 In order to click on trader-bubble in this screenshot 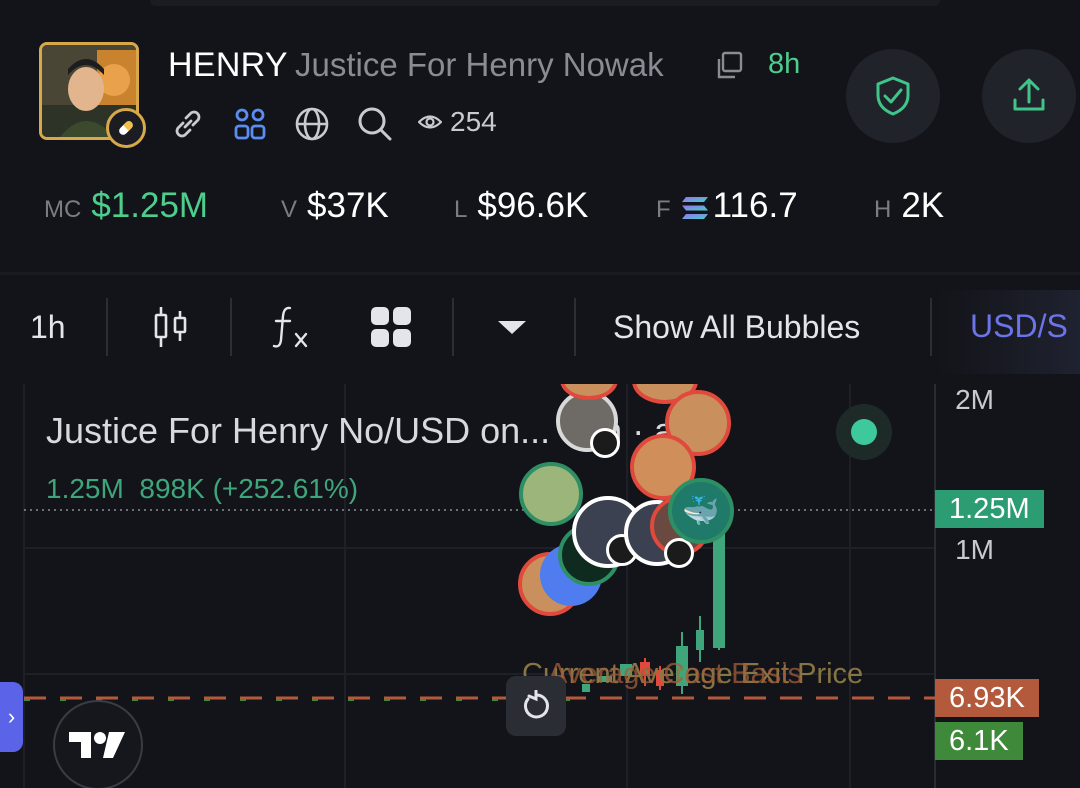, I will do `click(551, 494)`.